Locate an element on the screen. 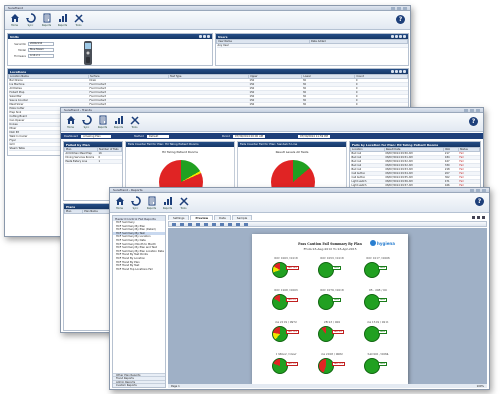  next-page-icon is located at coordinates (238, 224).